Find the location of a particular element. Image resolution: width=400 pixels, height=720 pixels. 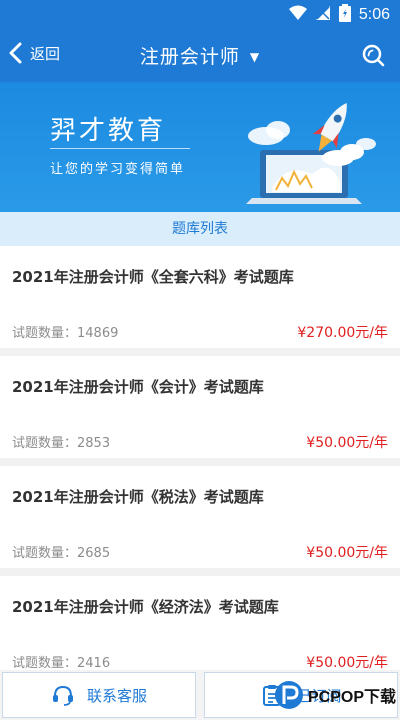

wifi-icon is located at coordinates (297, 15).